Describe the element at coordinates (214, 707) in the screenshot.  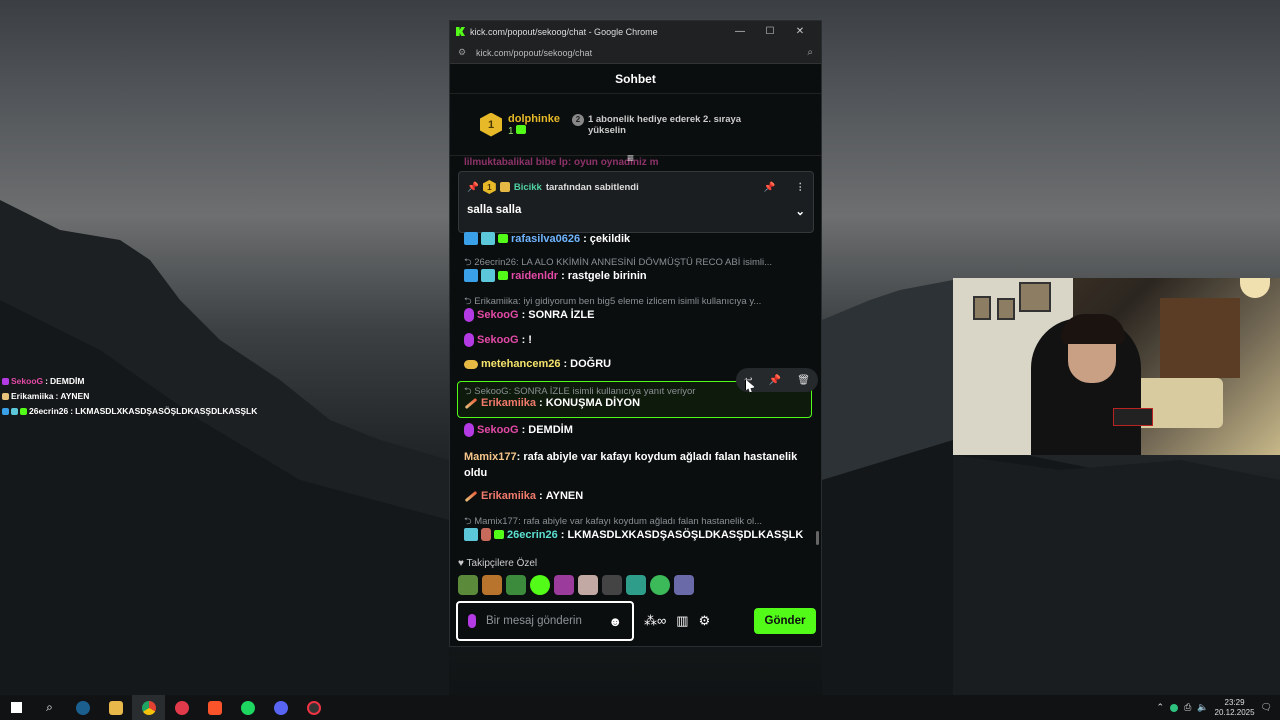
I see `brave-icon` at that location.